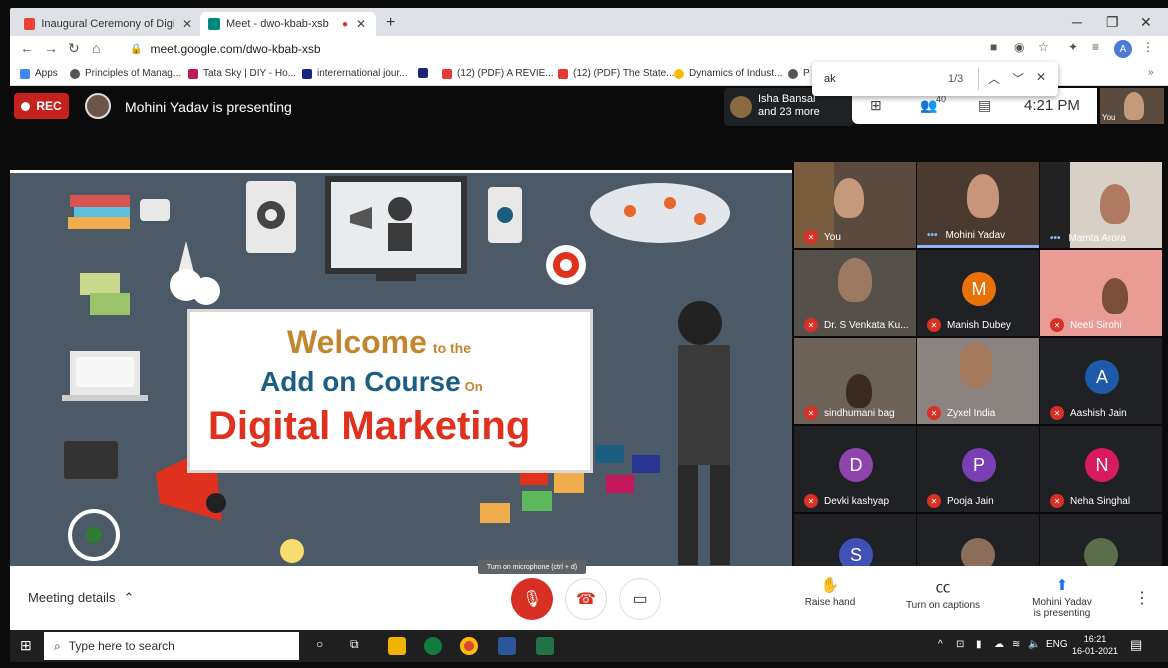 Image resolution: width=1168 pixels, height=668 pixels. What do you see at coordinates (1146, 22) in the screenshot?
I see `close-window-icon: ✕` at bounding box center [1146, 22].